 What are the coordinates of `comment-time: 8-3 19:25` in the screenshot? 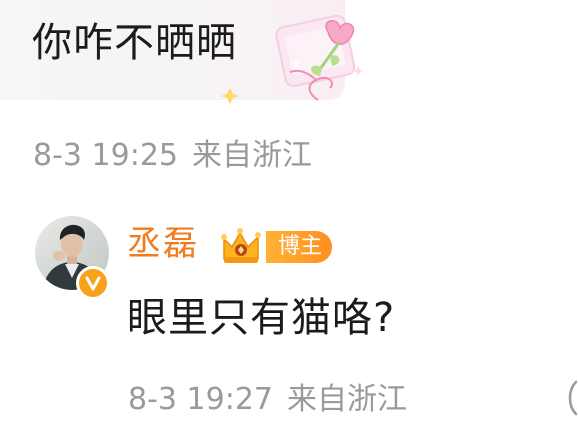 It's located at (105, 155).